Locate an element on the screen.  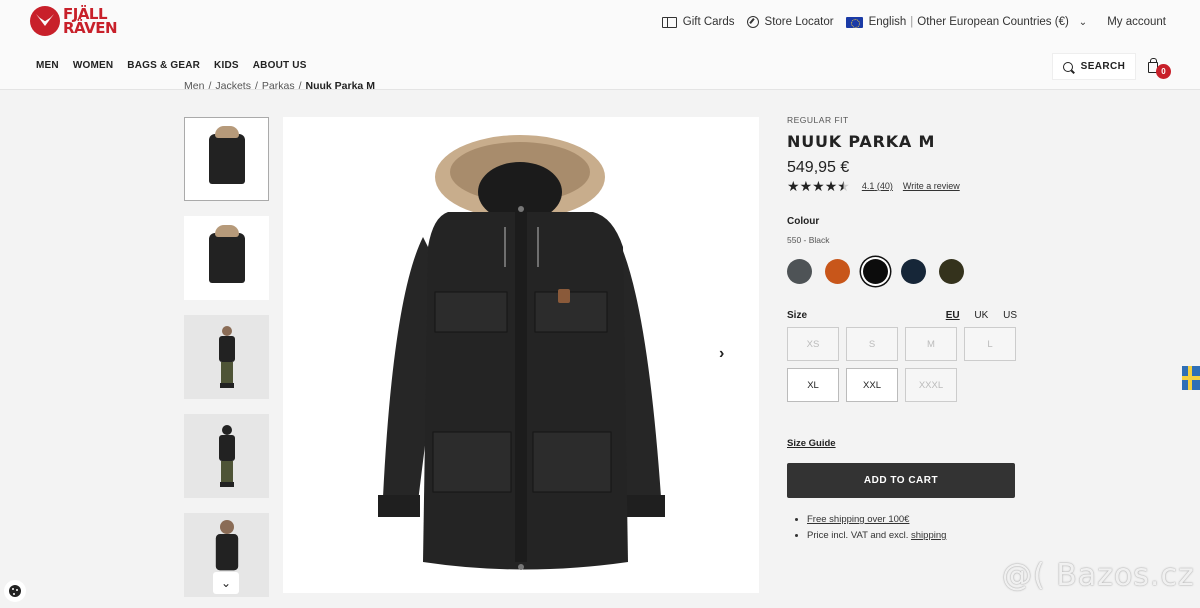
thumbnail-gallery is located at coordinates (226, 362).